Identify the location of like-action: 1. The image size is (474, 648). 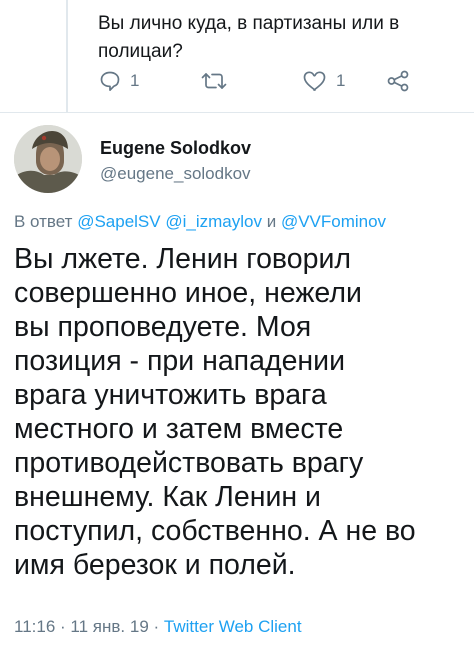
(323, 81).